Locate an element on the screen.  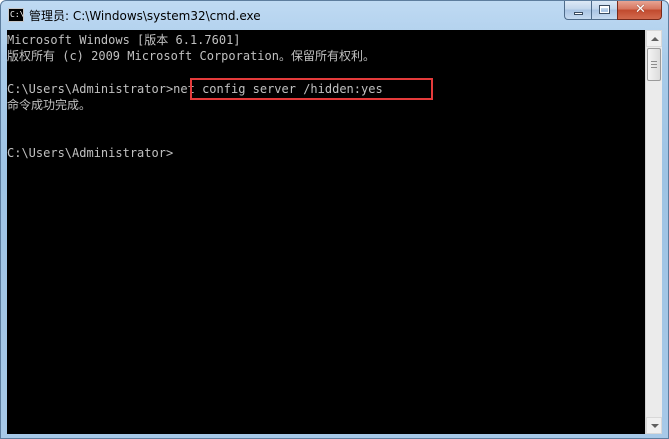
maximize-button is located at coordinates (604, 10).